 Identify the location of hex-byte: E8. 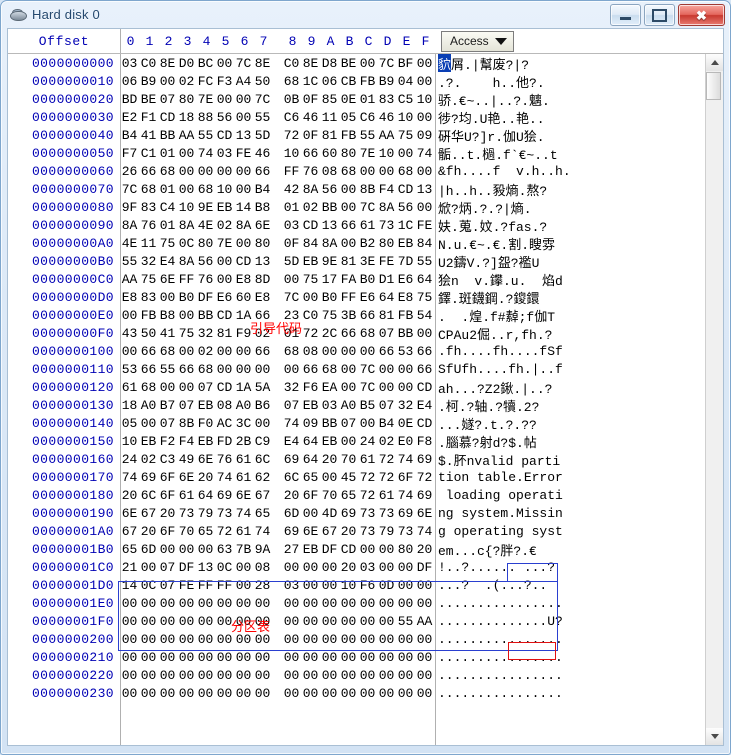
(262, 297).